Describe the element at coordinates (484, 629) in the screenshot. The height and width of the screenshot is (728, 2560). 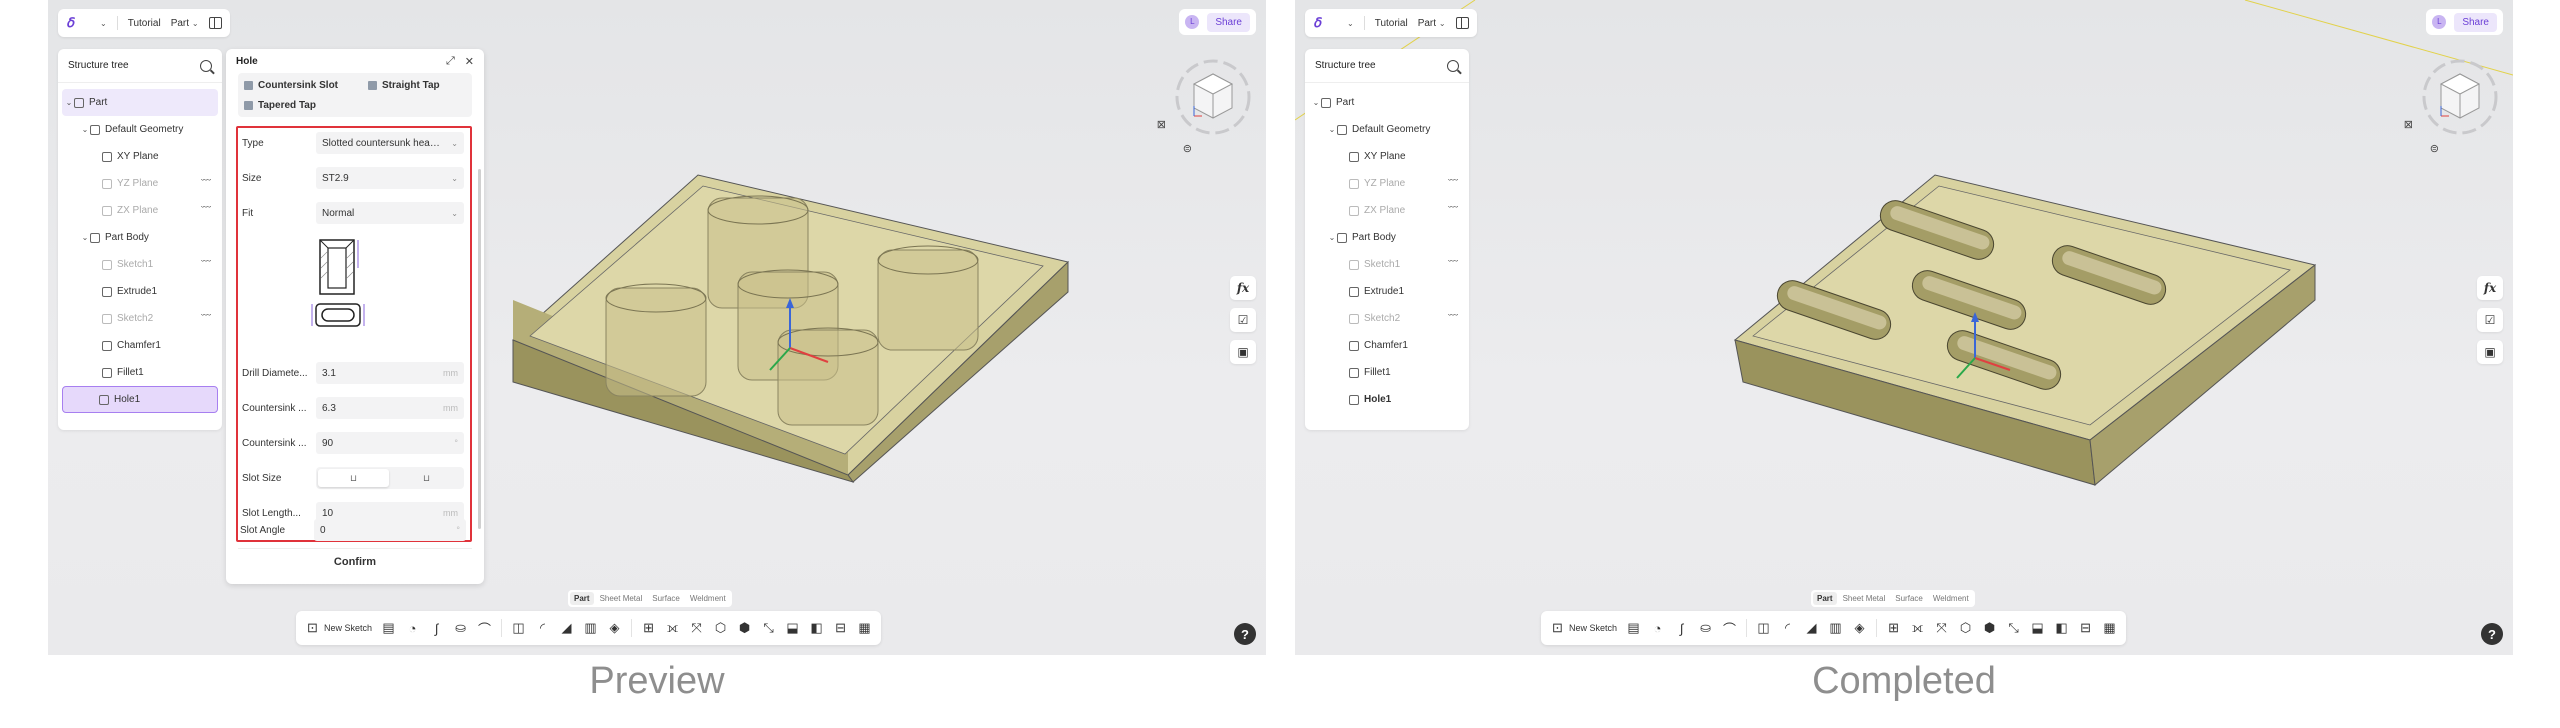
I see `rib-icon: ⌒` at that location.